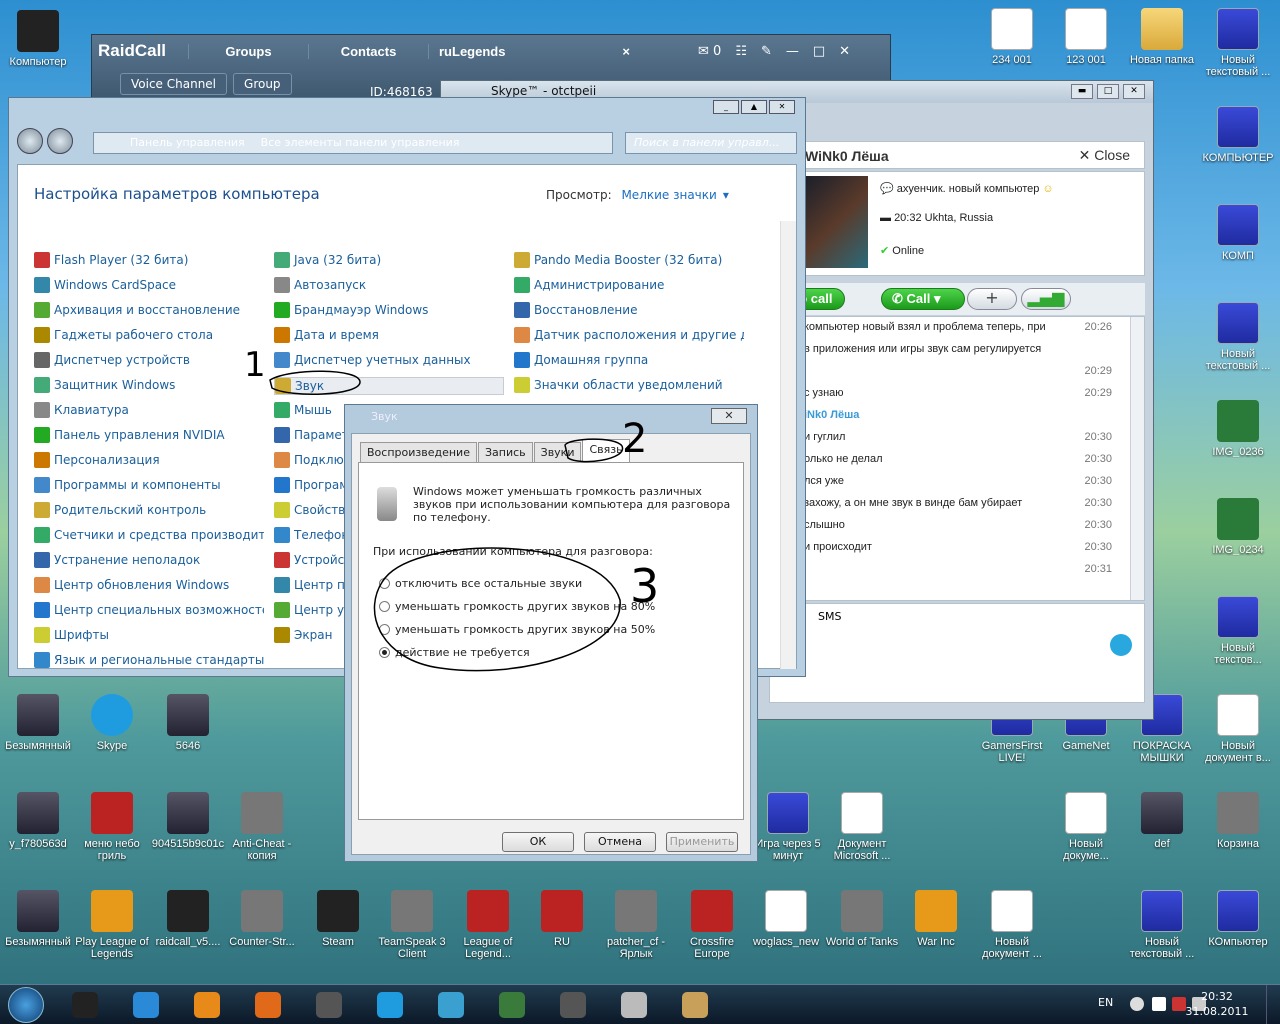 The width and height of the screenshot is (1280, 1024). I want to click on control-panel-item: Защитник Windows, so click(149, 385).